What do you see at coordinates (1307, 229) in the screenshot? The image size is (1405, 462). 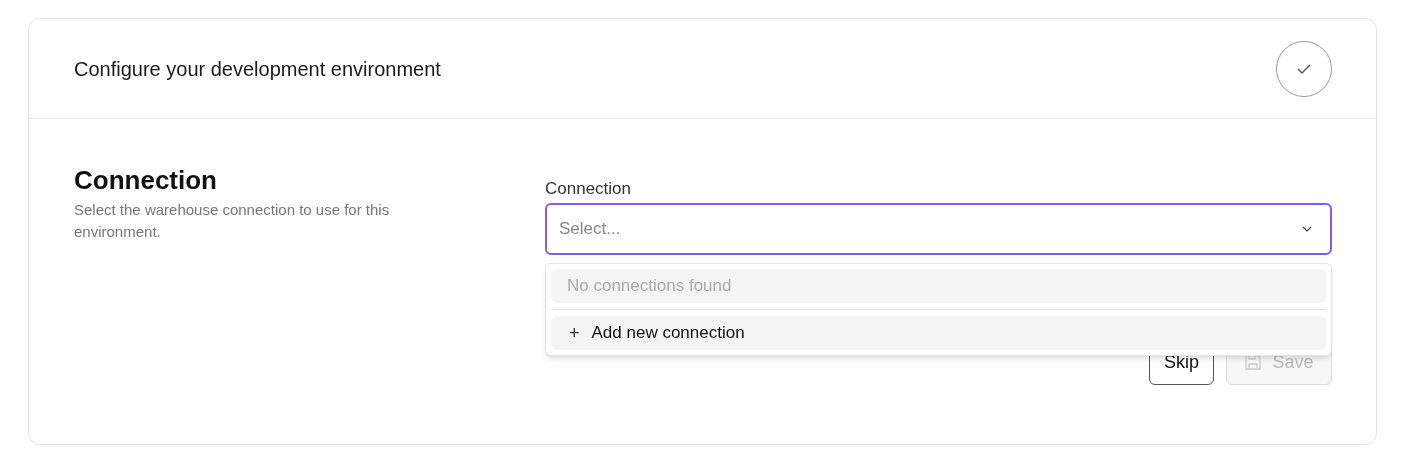 I see `chevron-down-icon` at bounding box center [1307, 229].